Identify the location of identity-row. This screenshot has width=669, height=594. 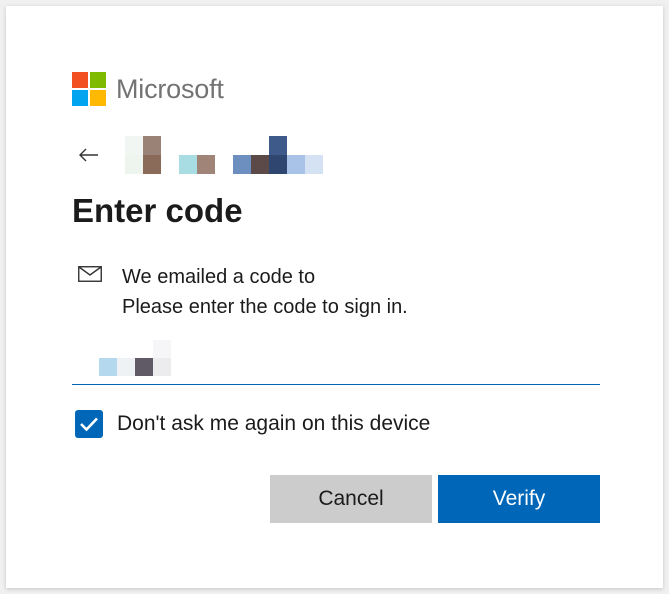
(210, 155).